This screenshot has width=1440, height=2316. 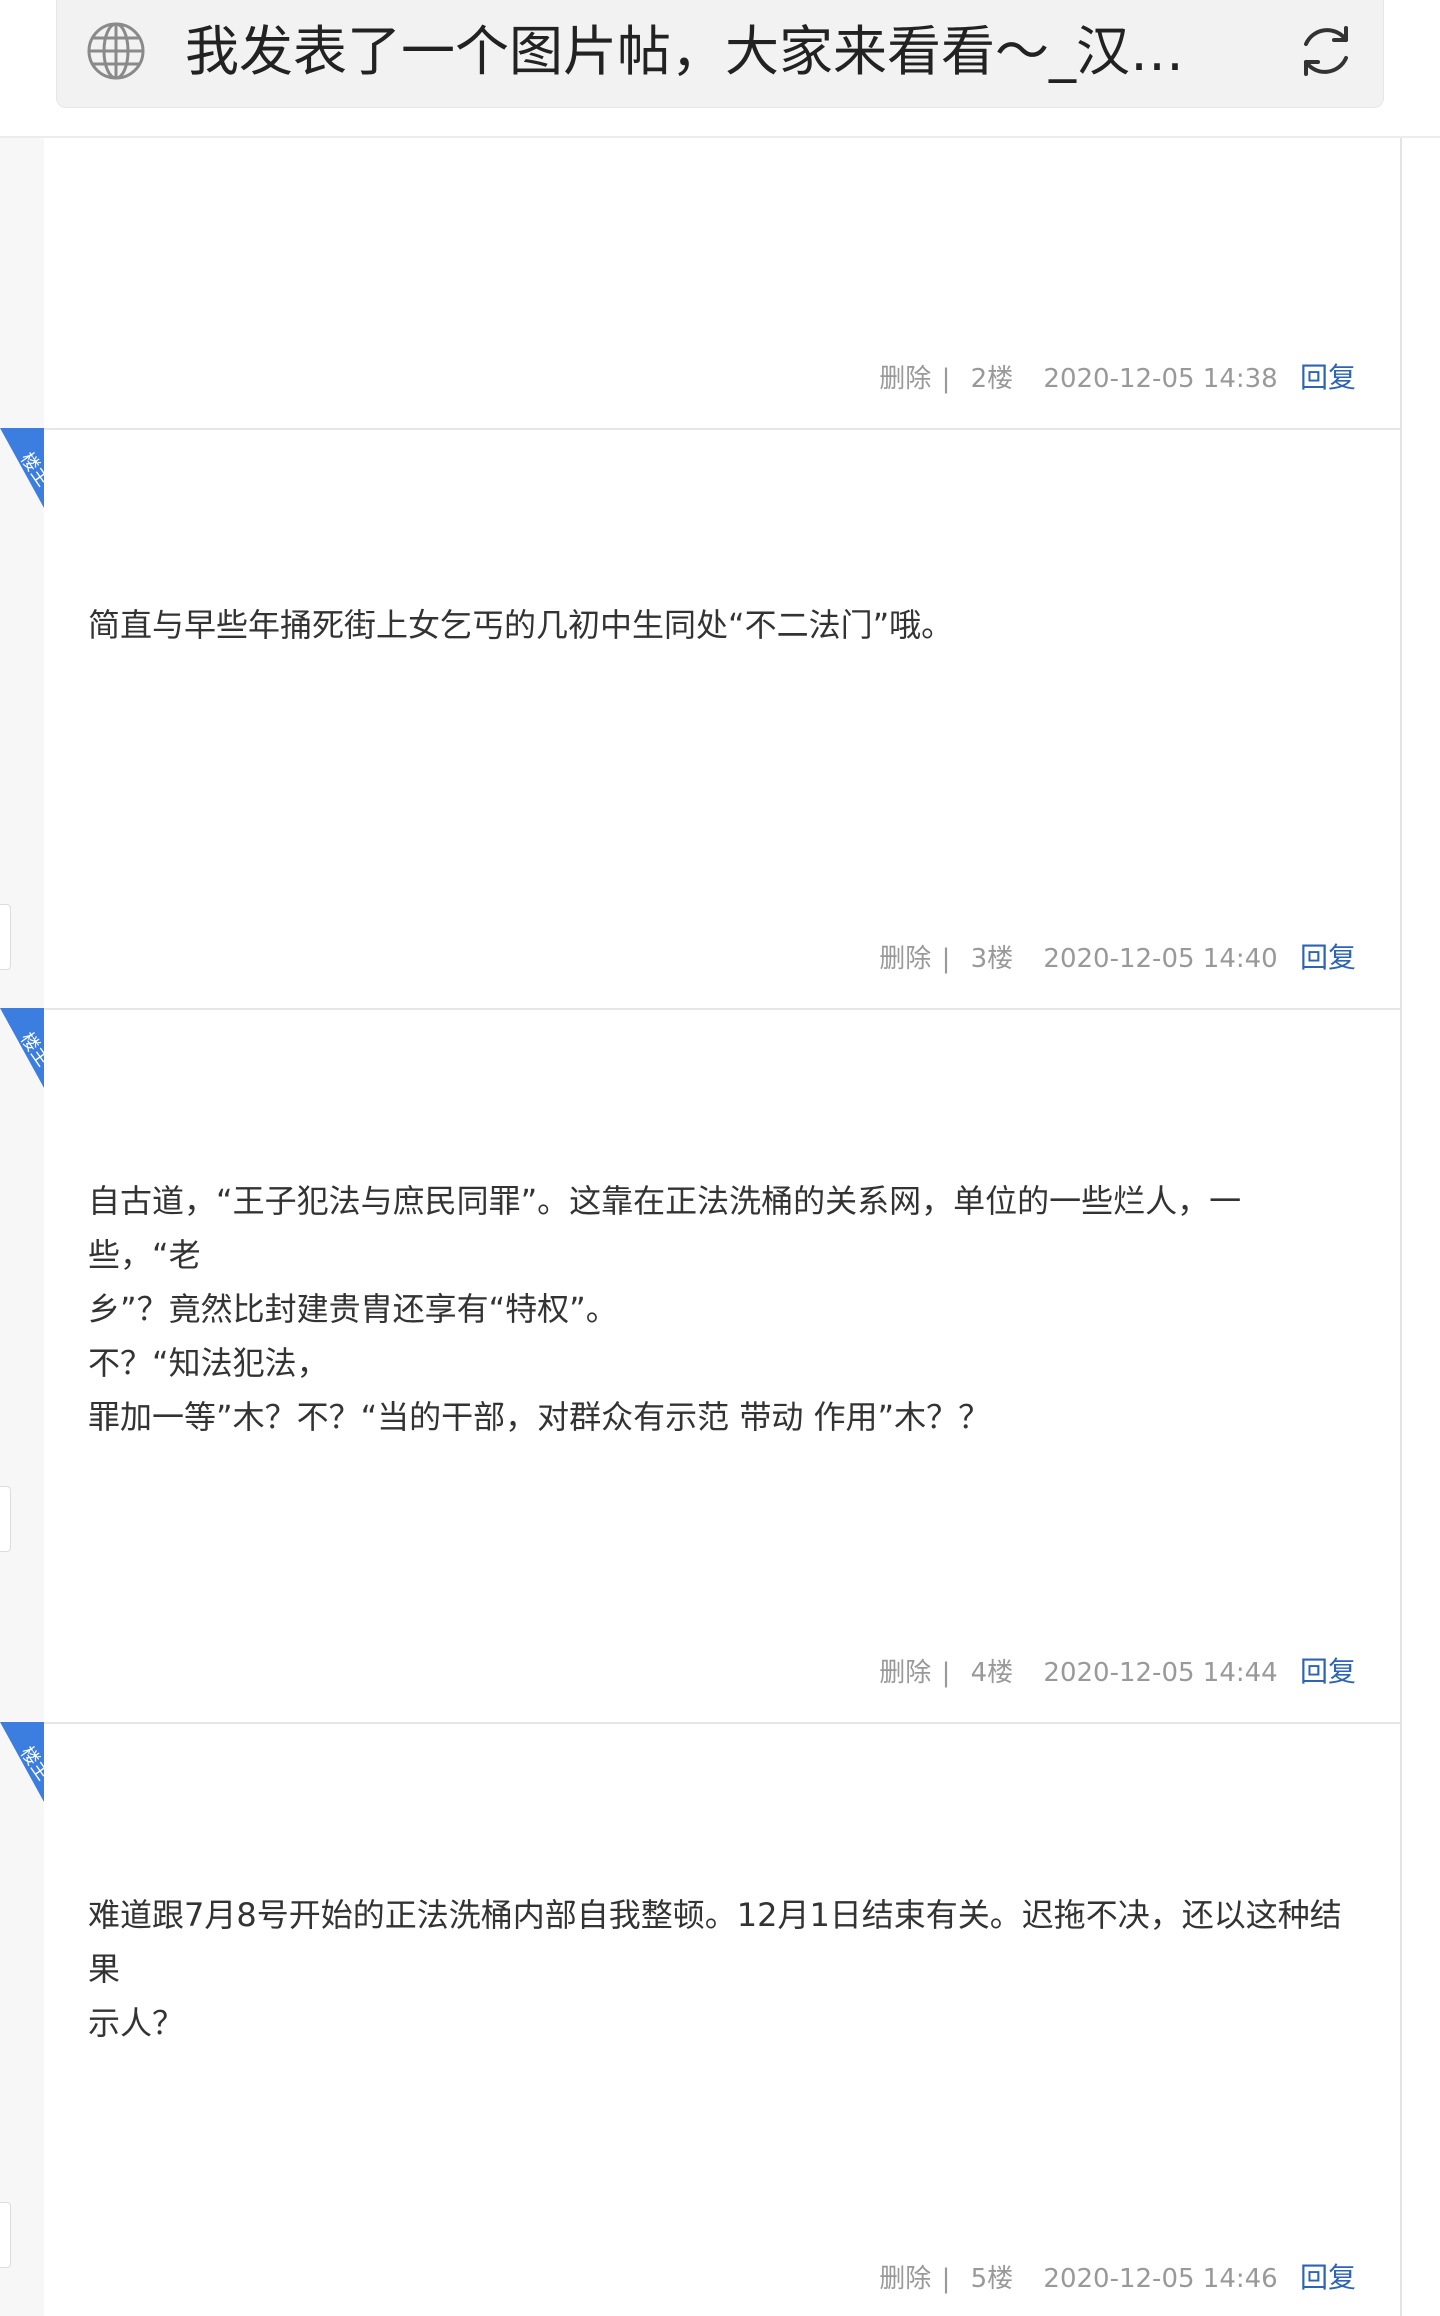 I want to click on post-meta: 删除 | 3楼 2020-12-05 14:40 回复, so click(x=1117, y=958).